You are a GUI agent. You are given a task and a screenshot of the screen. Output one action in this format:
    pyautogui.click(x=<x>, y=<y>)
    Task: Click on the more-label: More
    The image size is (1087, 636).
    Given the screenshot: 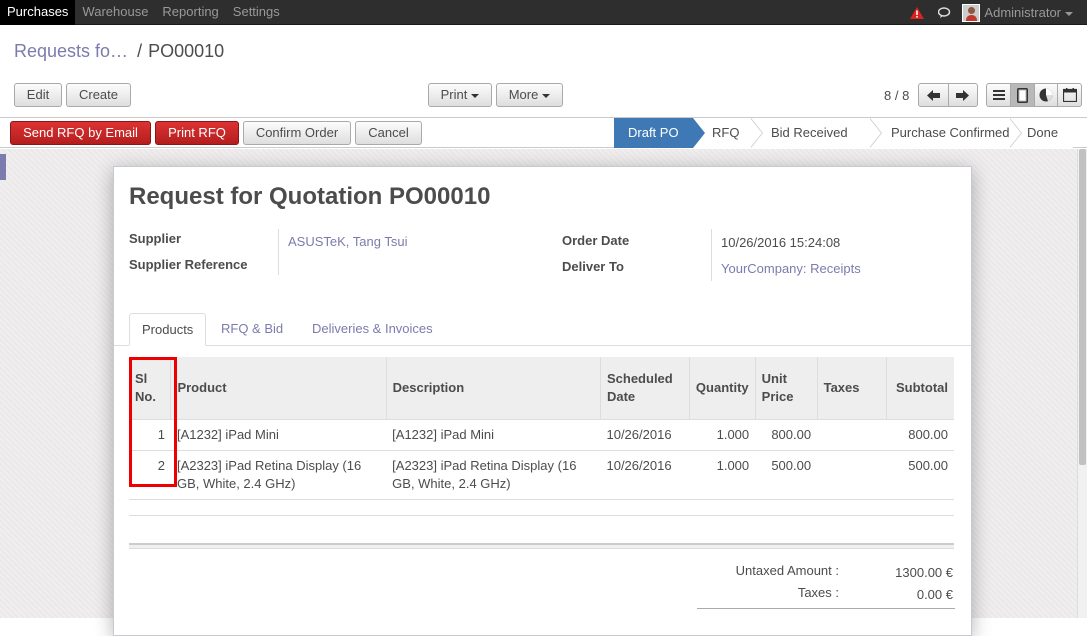 What is the action you would take?
    pyautogui.click(x=523, y=94)
    